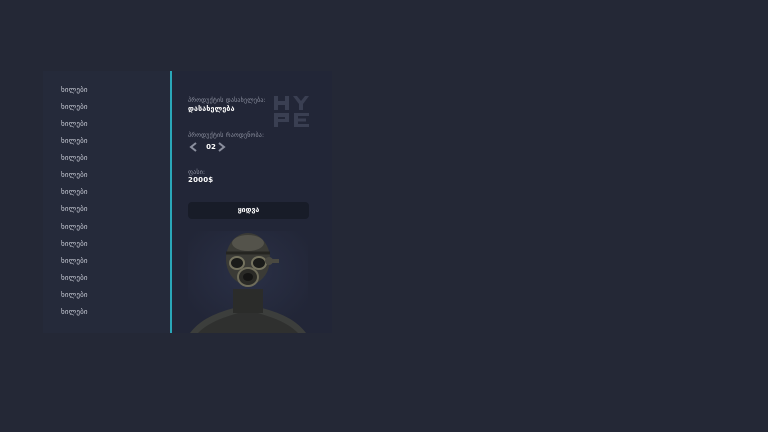 This screenshot has width=768, height=432. I want to click on hype-logo, so click(291, 111).